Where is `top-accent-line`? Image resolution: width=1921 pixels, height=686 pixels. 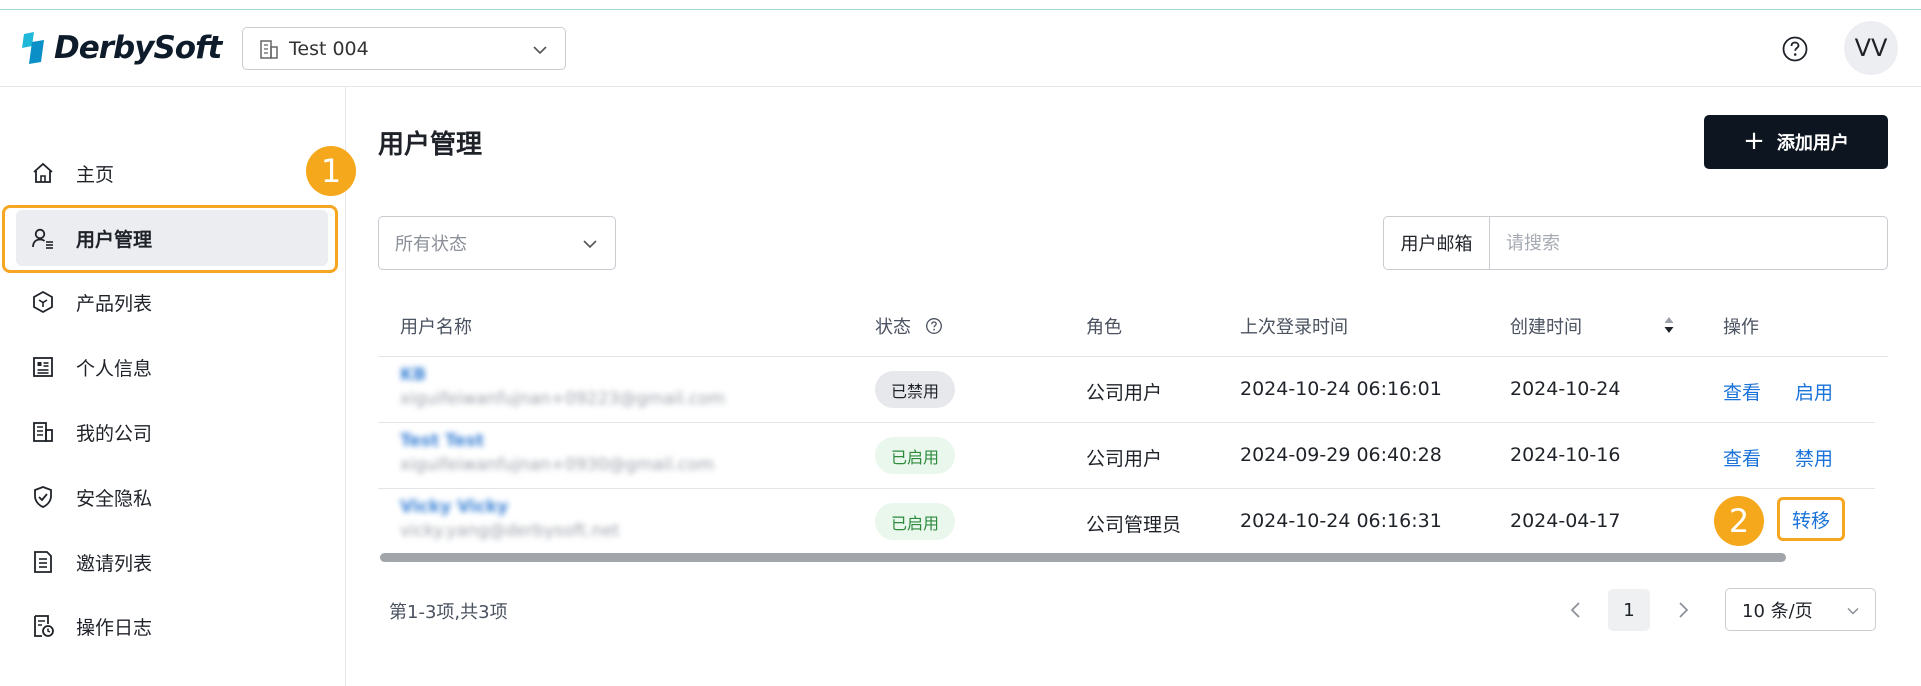 top-accent-line is located at coordinates (960, 5).